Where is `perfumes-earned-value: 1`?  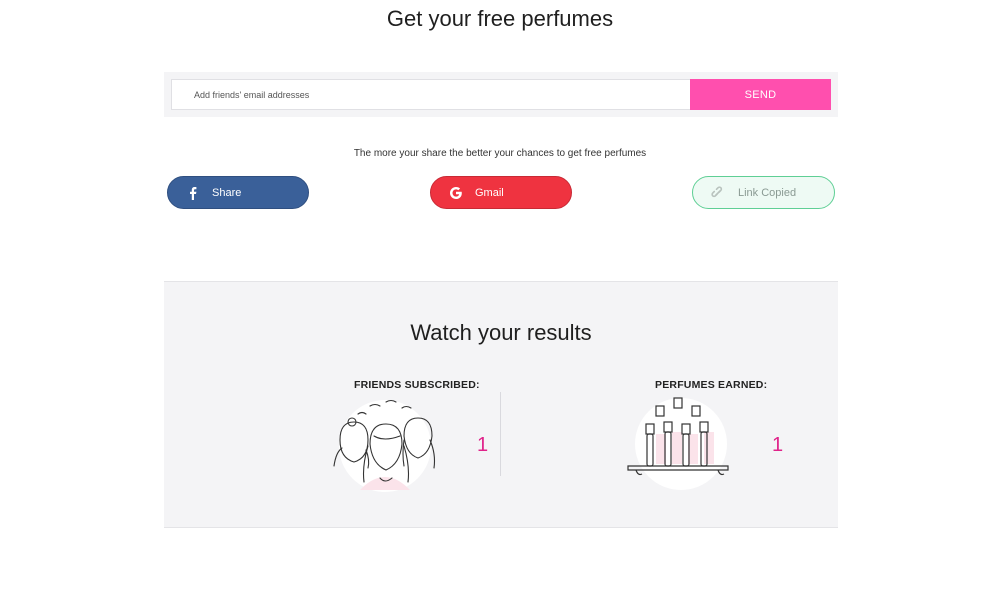
perfumes-earned-value: 1 is located at coordinates (778, 445).